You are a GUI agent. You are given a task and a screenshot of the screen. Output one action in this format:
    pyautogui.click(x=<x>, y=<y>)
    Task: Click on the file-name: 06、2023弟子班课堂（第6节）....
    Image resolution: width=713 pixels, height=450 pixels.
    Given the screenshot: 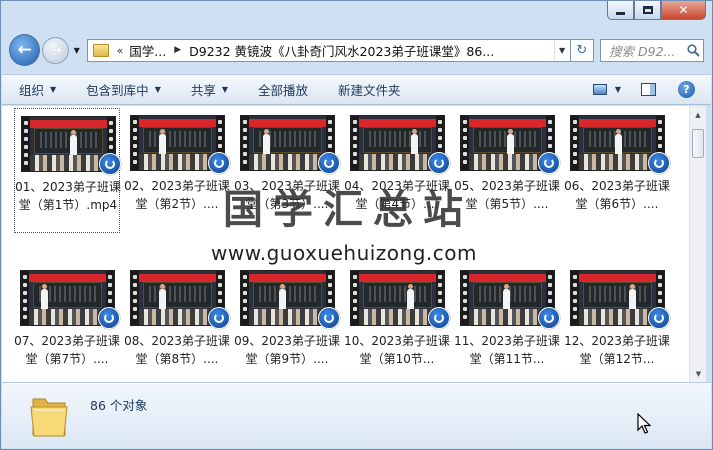 What is the action you would take?
    pyautogui.click(x=617, y=195)
    